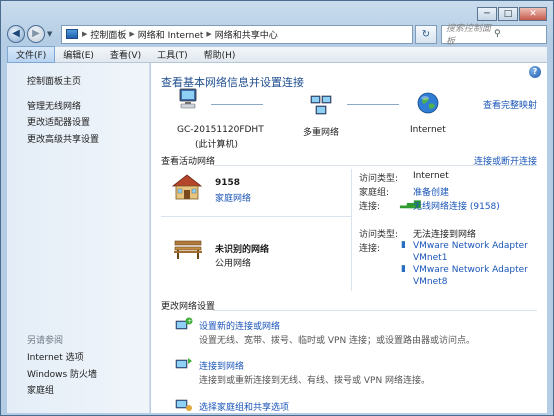 This screenshot has width=554, height=416. Describe the element at coordinates (337, 341) in the screenshot. I see `setup-new-connection-desc: 设置无线、宽带、拨号、临时或 VPN 连接；或设置路由器或访问点。` at that location.